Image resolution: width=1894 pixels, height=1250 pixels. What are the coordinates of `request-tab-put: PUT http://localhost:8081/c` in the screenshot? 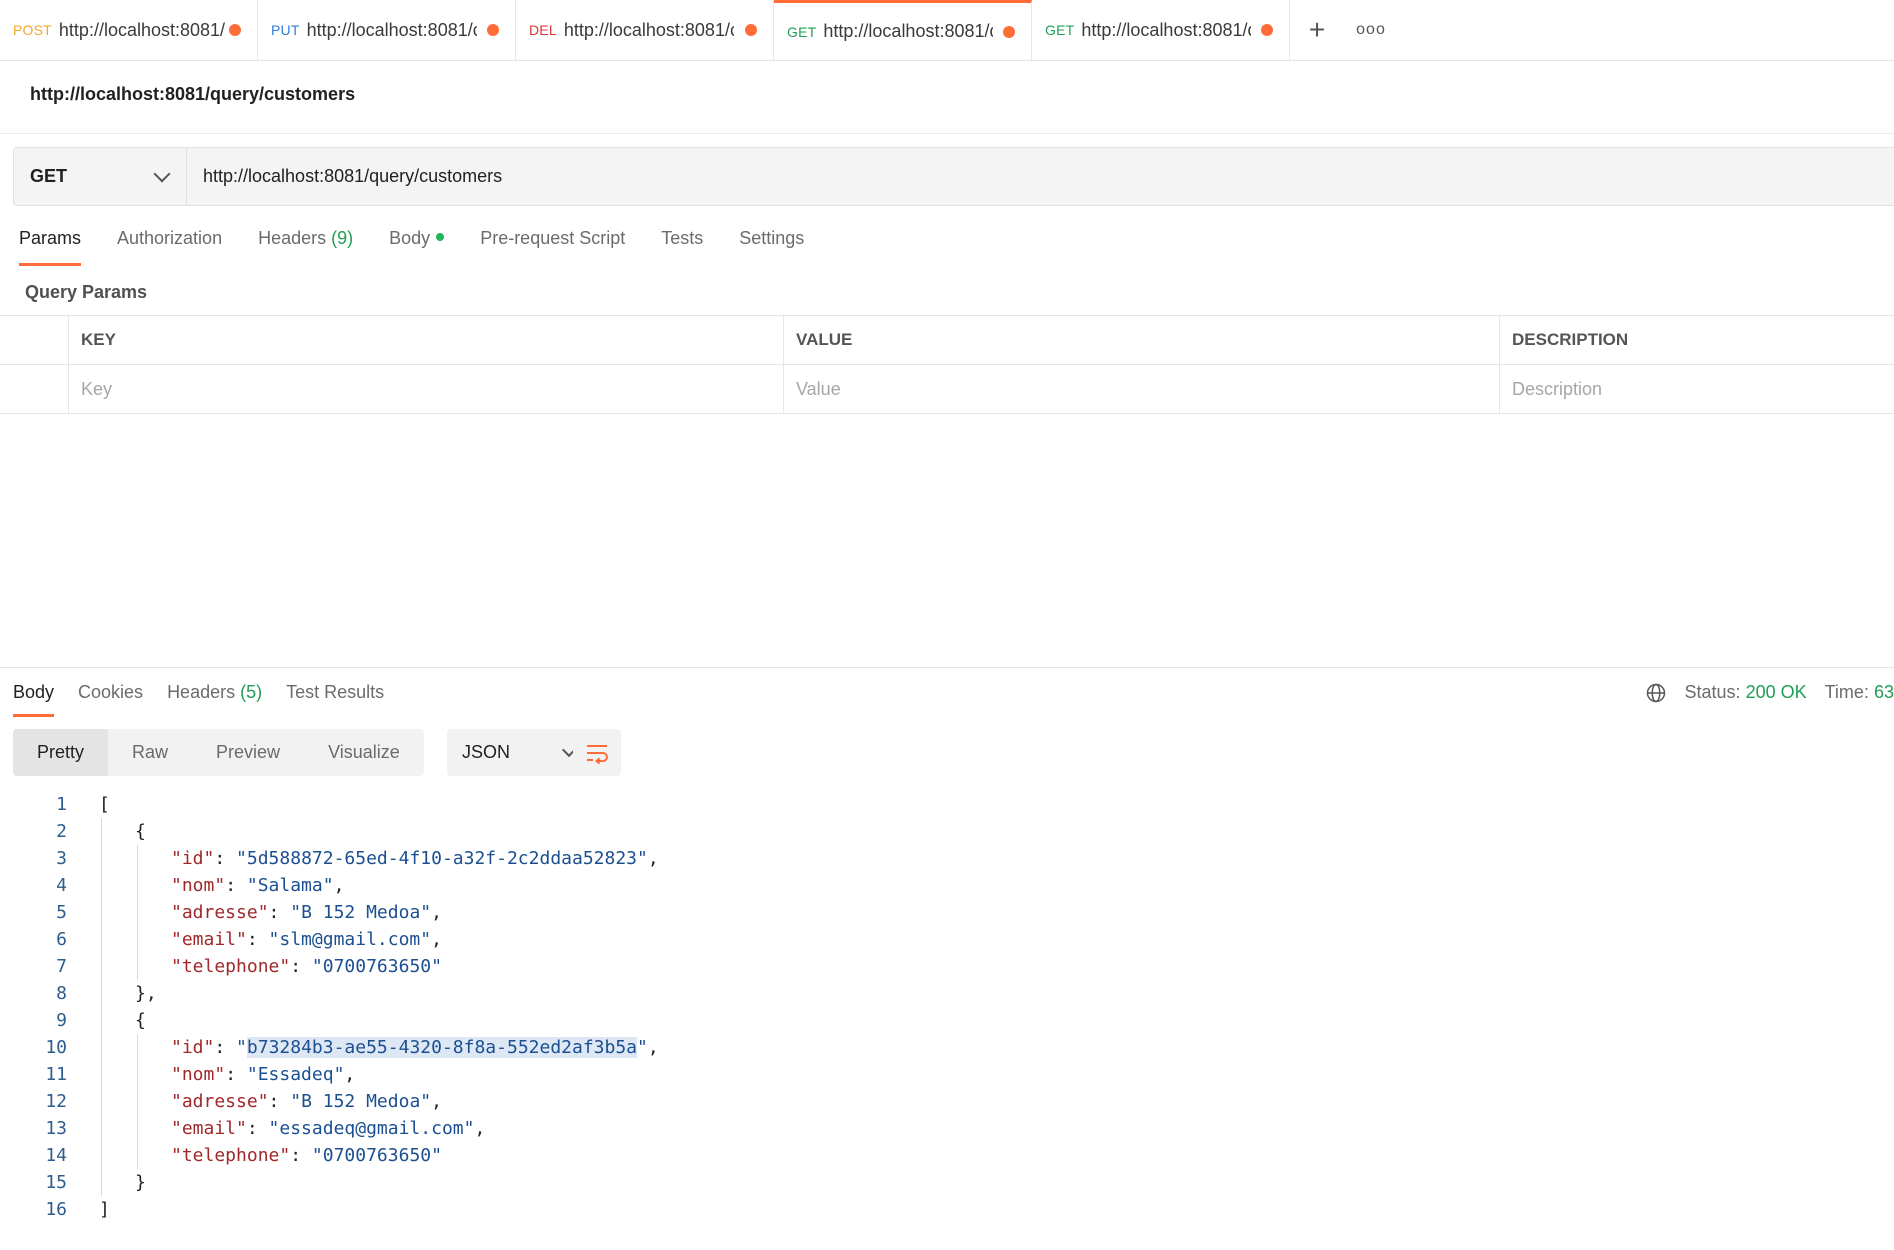 It's located at (387, 30).